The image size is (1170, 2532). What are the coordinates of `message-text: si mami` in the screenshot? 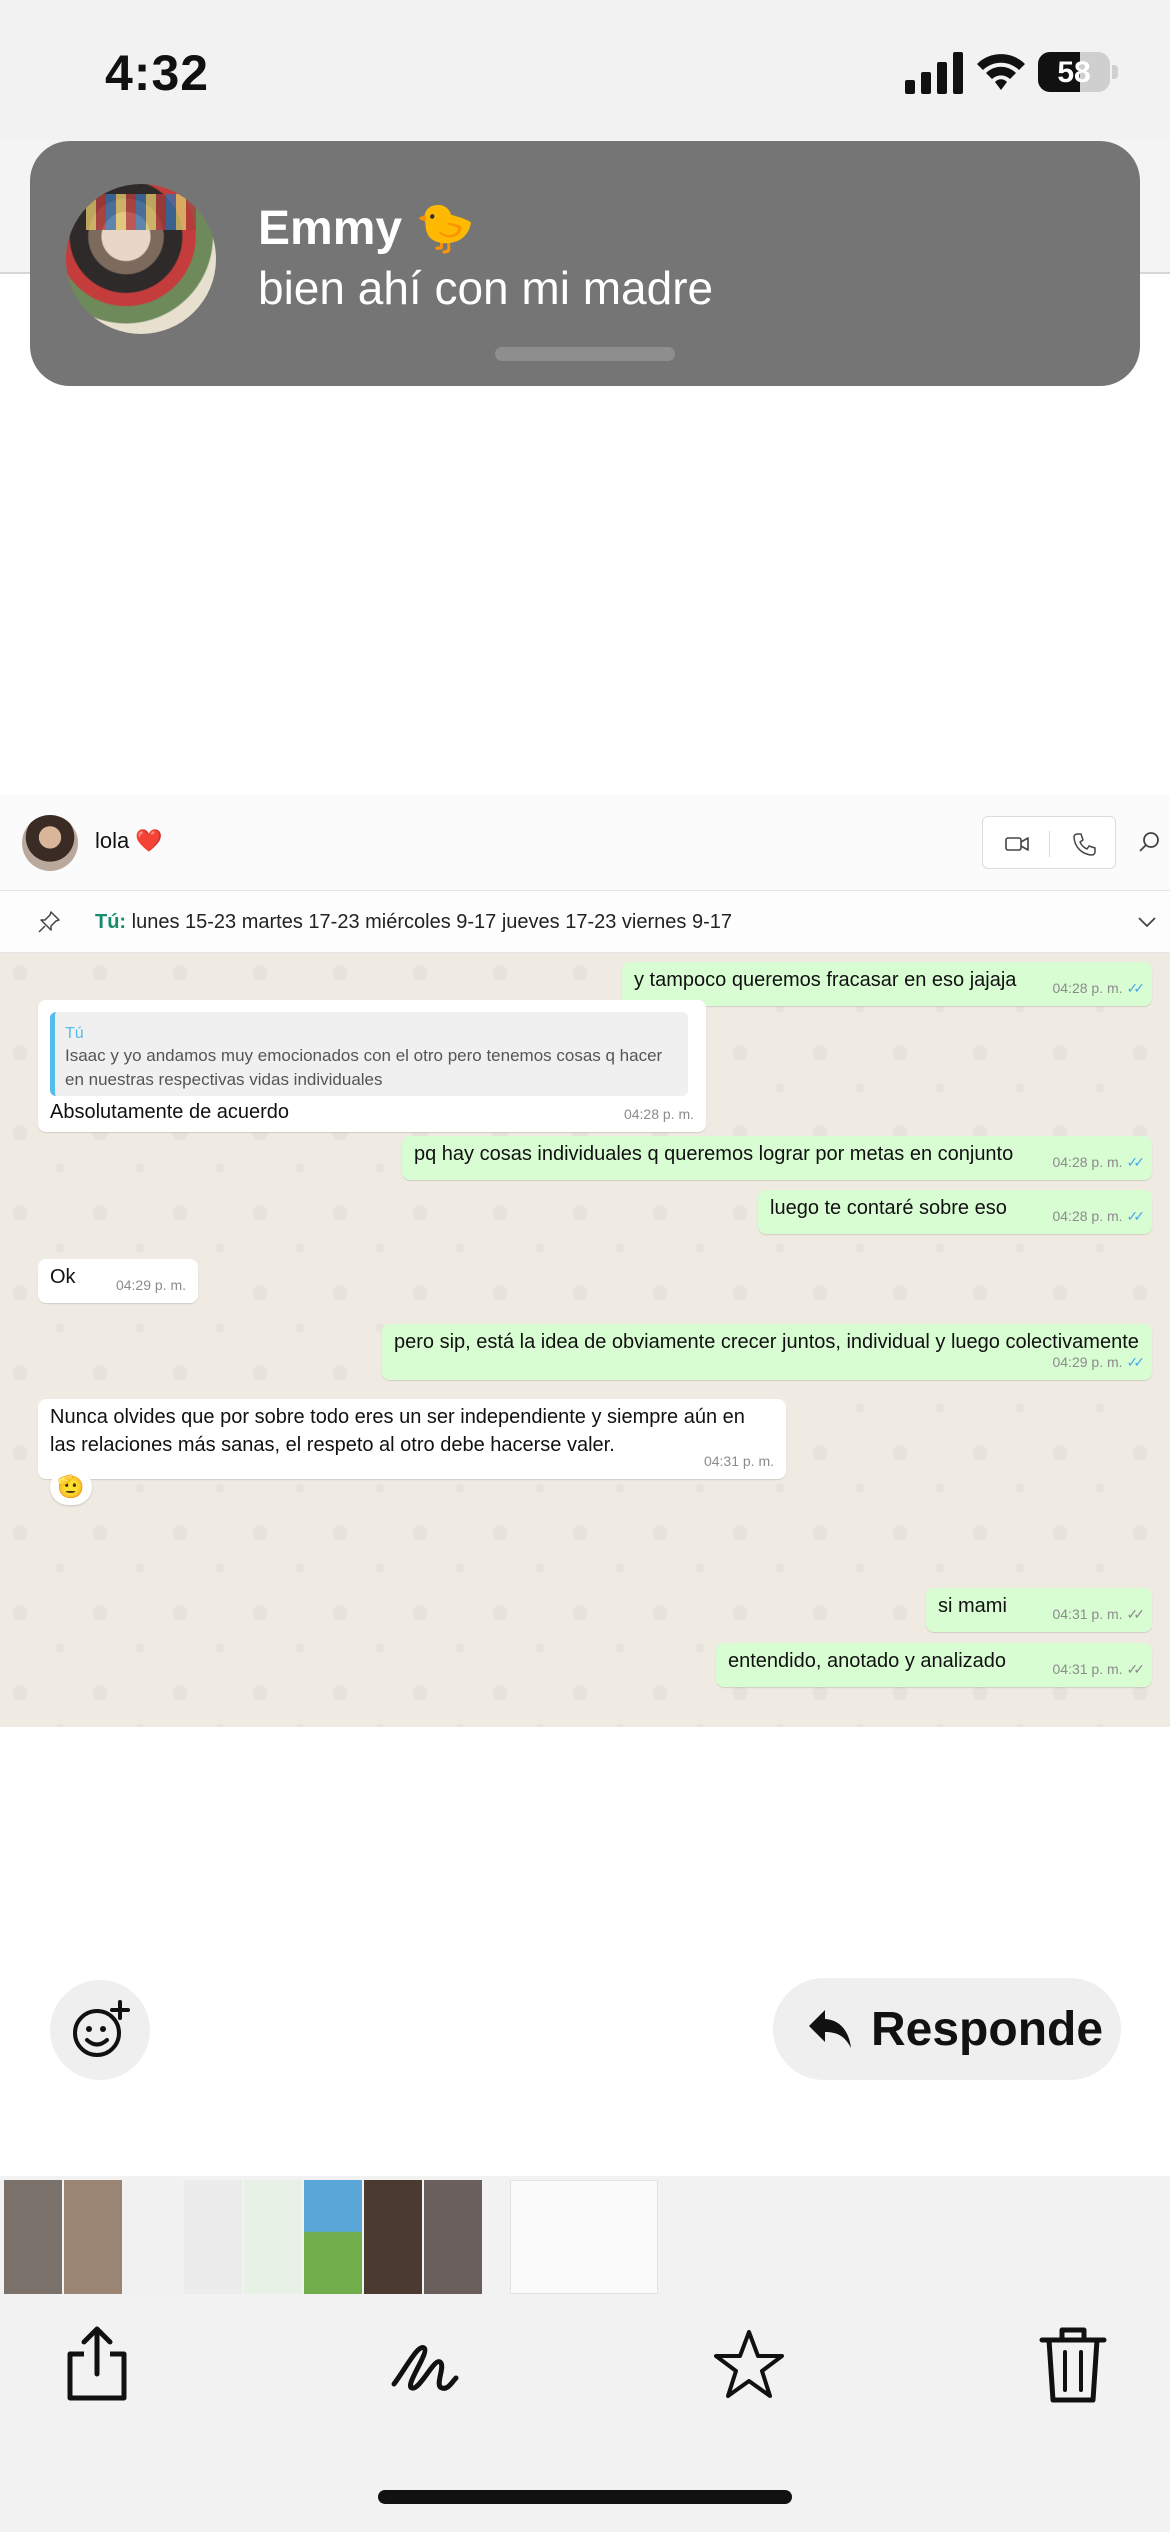 It's located at (972, 1606).